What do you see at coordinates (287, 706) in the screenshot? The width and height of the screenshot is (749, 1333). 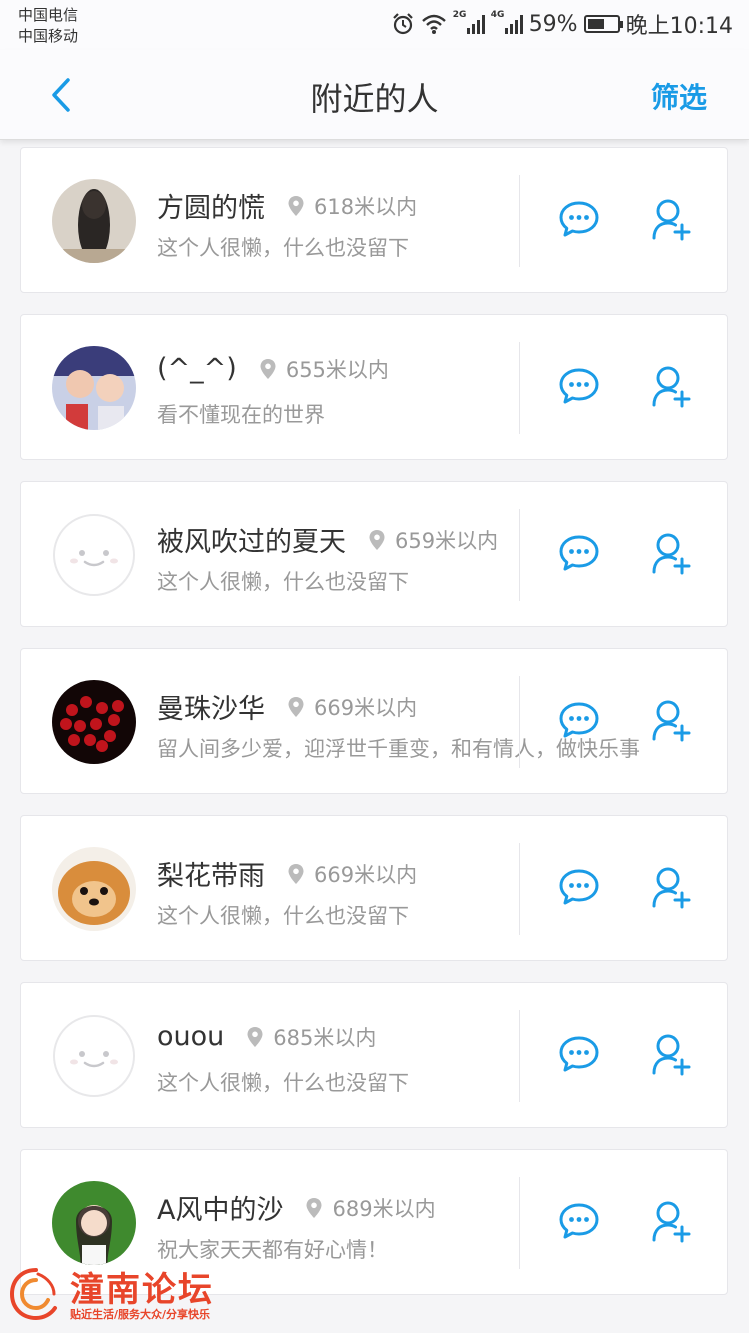 I see `name-row: 曼珠沙华 669米以内` at bounding box center [287, 706].